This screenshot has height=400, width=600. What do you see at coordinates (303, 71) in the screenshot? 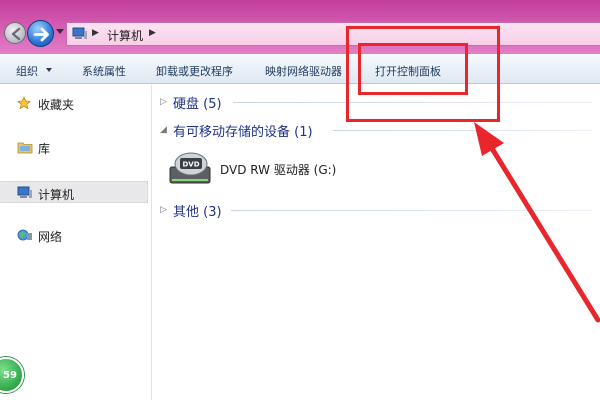
I see `map-network-drive-button: 映射网络驱动器` at bounding box center [303, 71].